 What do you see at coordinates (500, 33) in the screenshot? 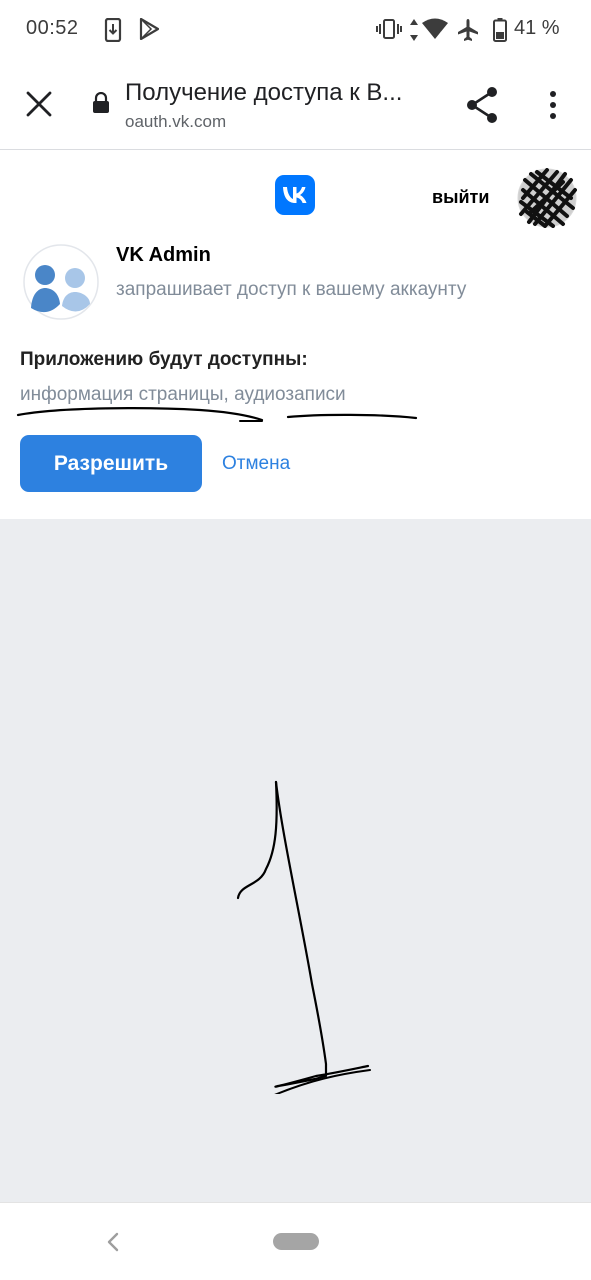
I see `battery-icon` at bounding box center [500, 33].